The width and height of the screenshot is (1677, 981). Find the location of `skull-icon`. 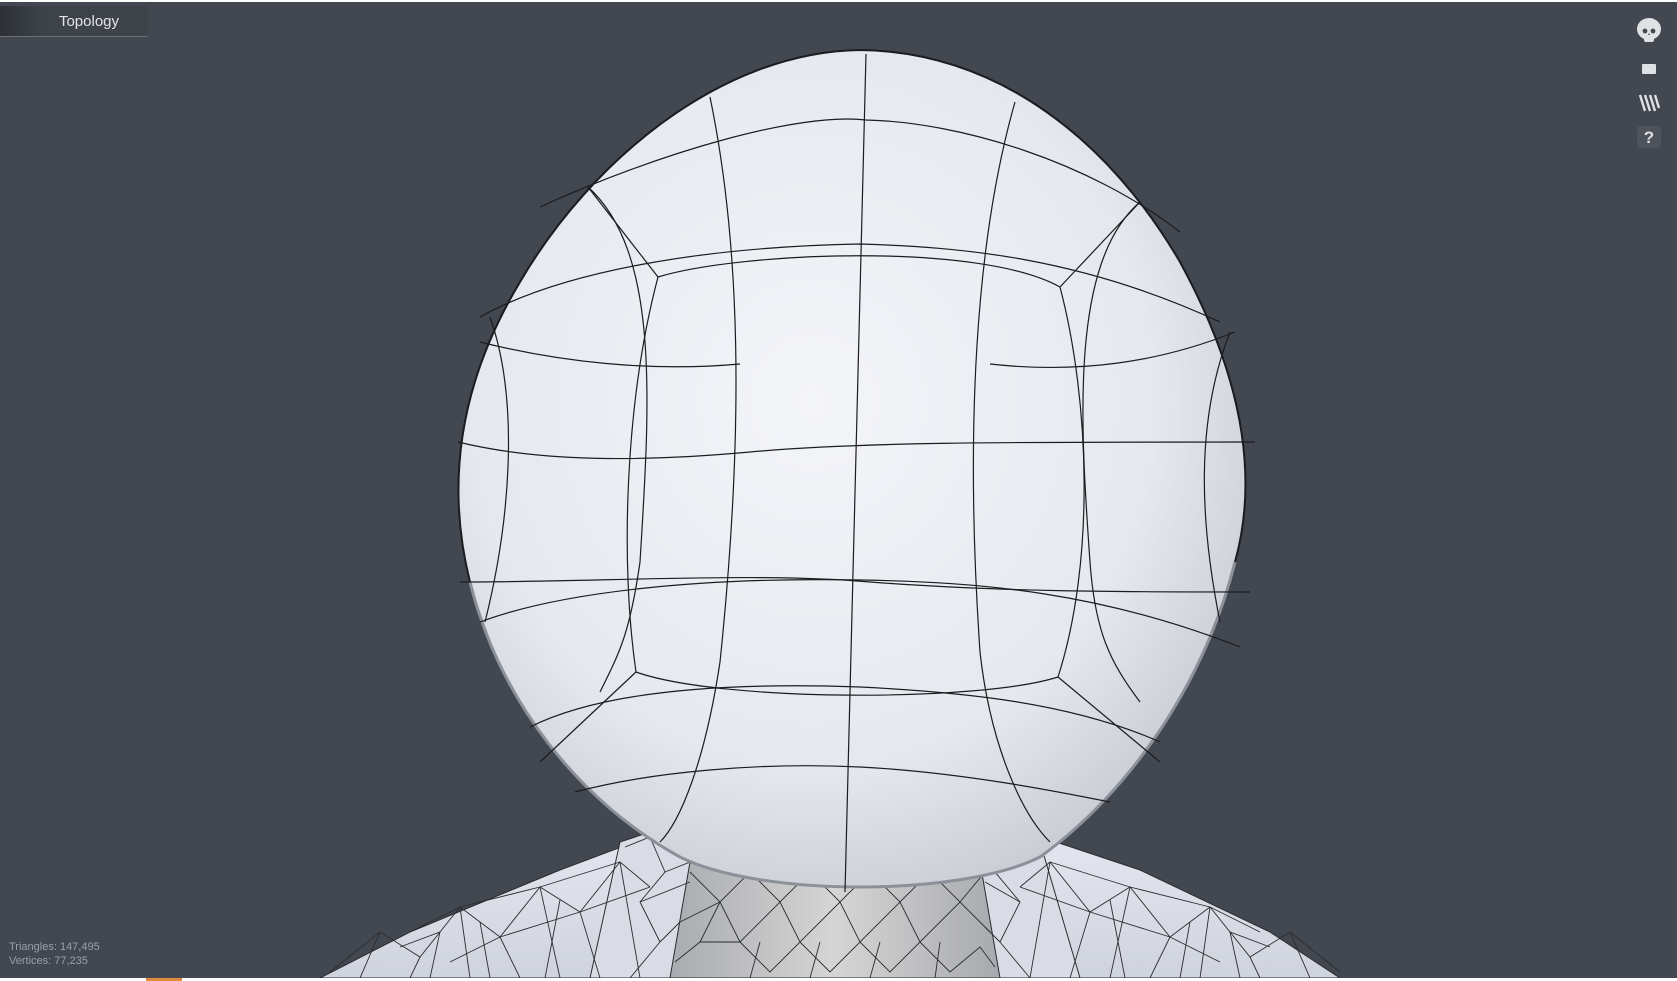

skull-icon is located at coordinates (1649, 30).